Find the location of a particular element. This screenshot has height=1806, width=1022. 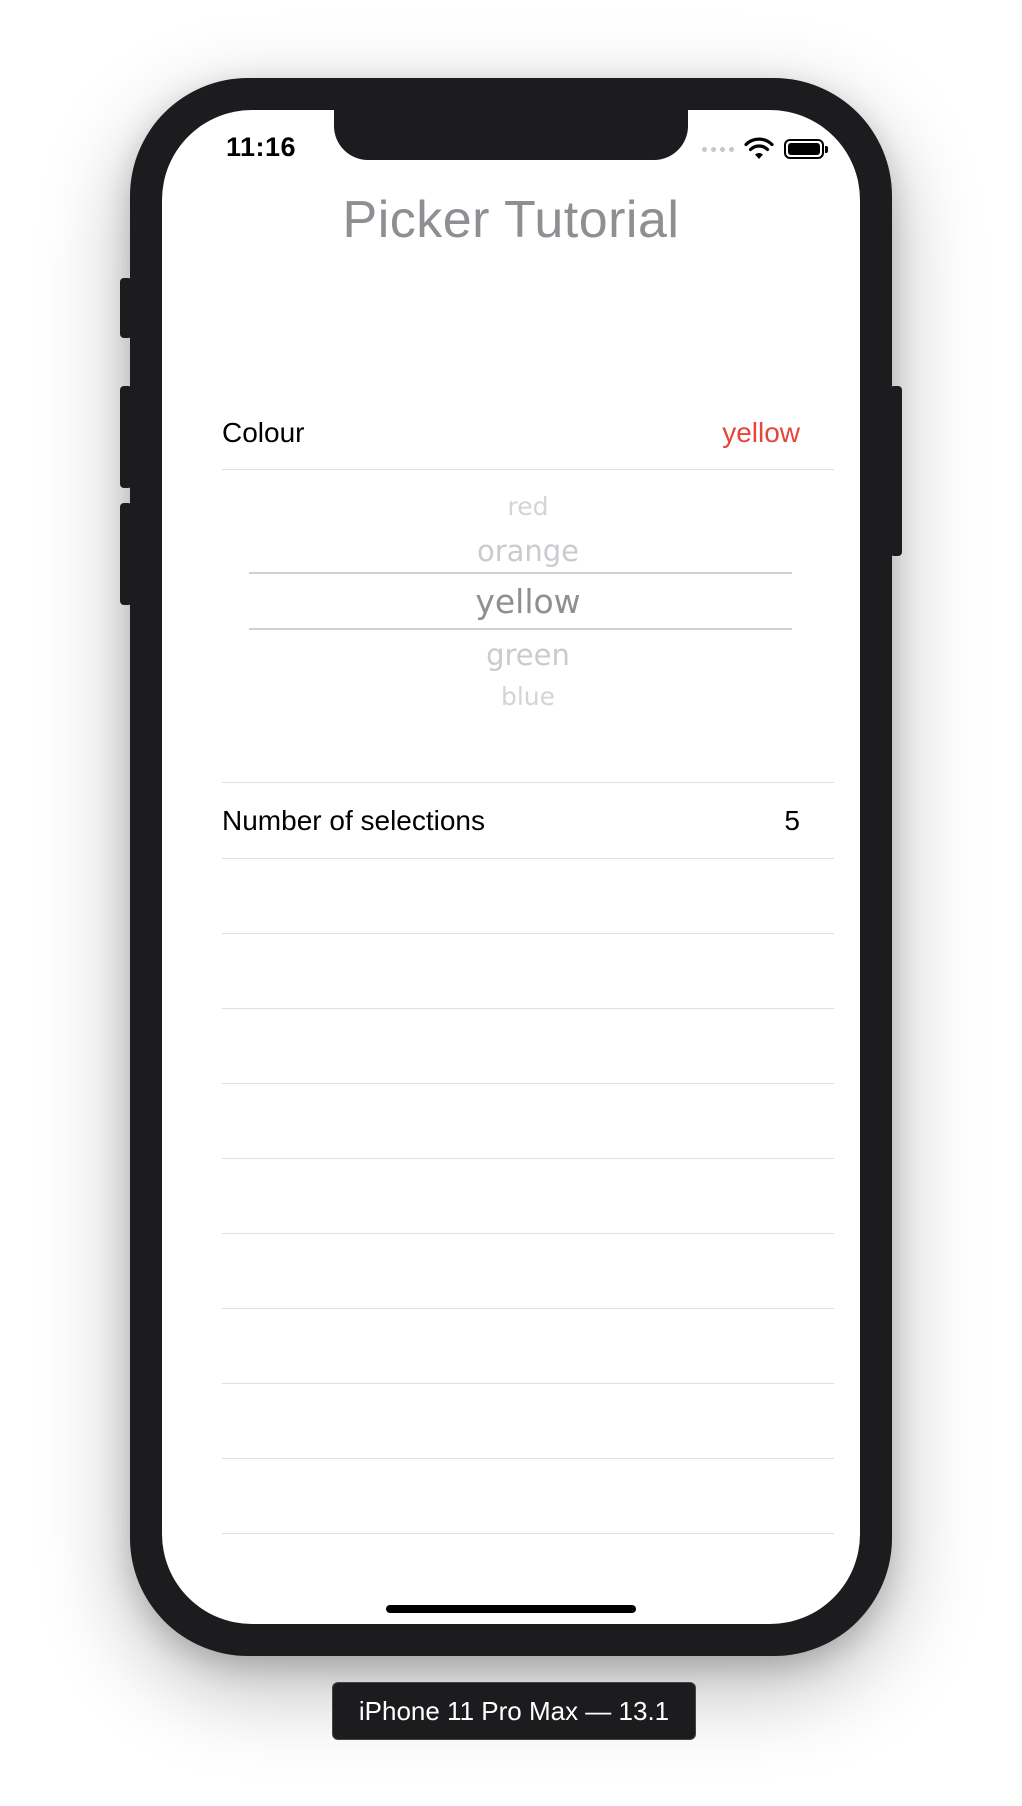

picker-option-yellow: yellow is located at coordinates (528, 601).